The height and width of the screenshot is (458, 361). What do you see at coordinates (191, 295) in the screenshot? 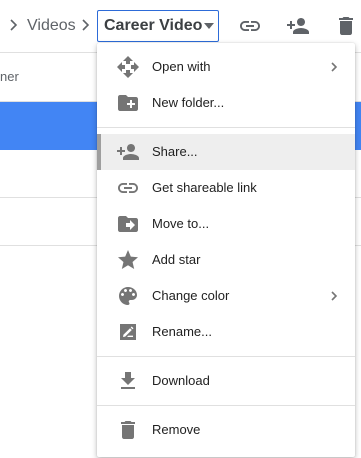
I see `menu-item-label: Change color` at bounding box center [191, 295].